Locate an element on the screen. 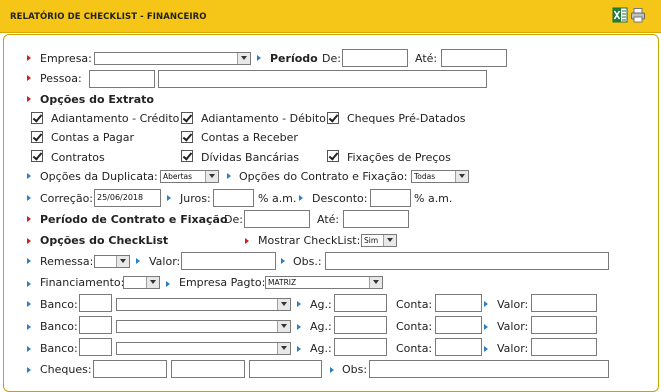  pessoa-code-input is located at coordinates (122, 79).